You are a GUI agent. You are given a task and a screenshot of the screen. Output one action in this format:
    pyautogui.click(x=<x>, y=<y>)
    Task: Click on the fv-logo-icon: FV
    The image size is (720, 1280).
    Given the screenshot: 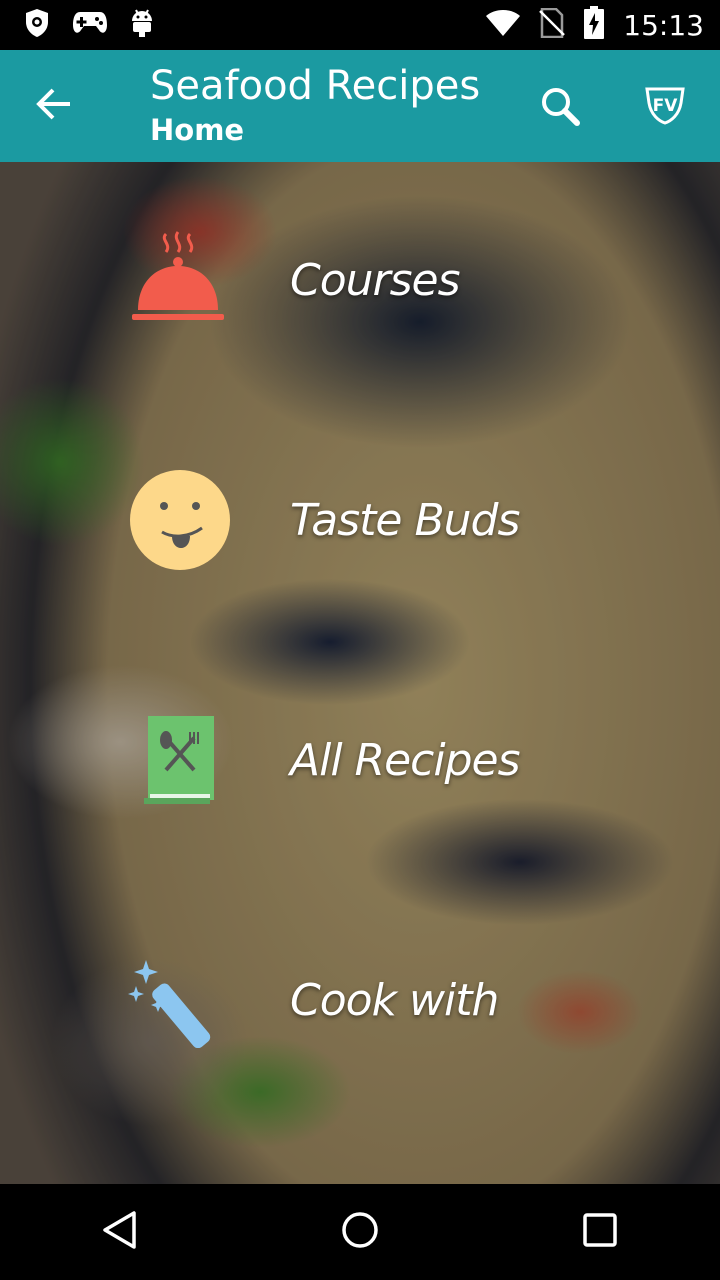 What is the action you would take?
    pyautogui.click(x=665, y=107)
    